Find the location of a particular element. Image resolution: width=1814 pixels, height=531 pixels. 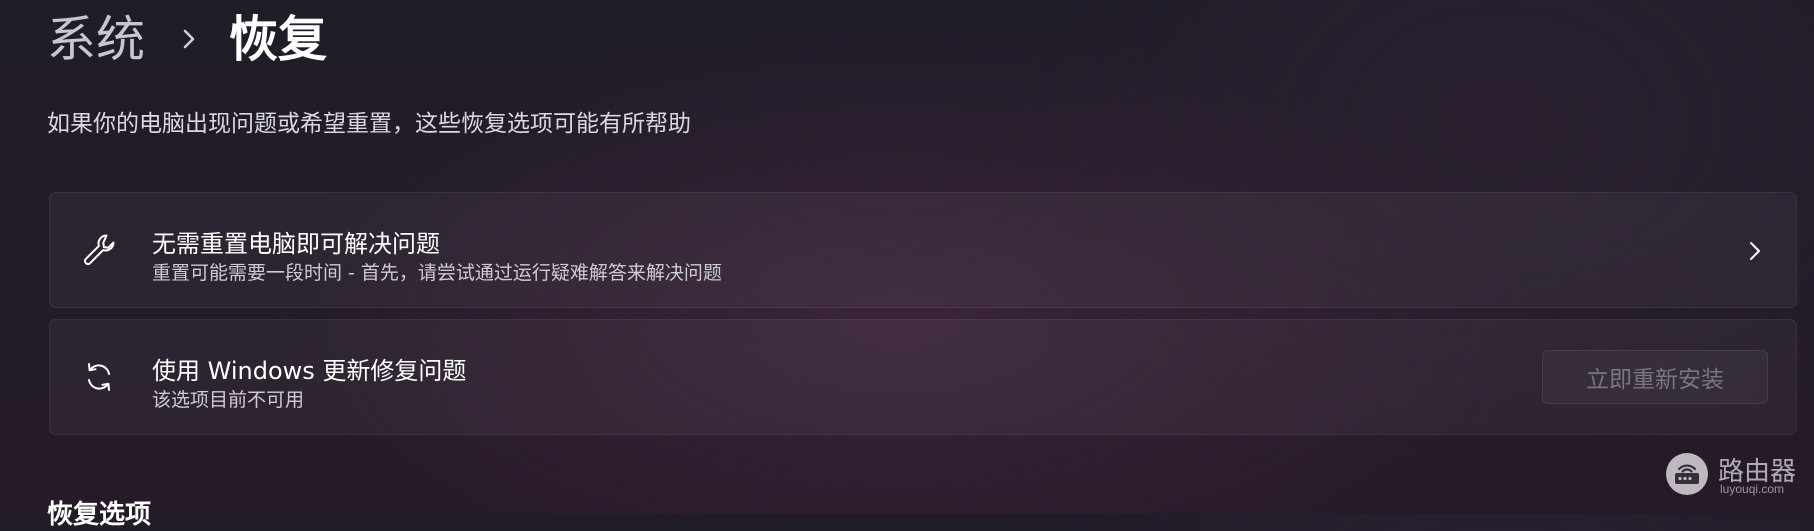

page-title: 恢复 is located at coordinates (278, 39).